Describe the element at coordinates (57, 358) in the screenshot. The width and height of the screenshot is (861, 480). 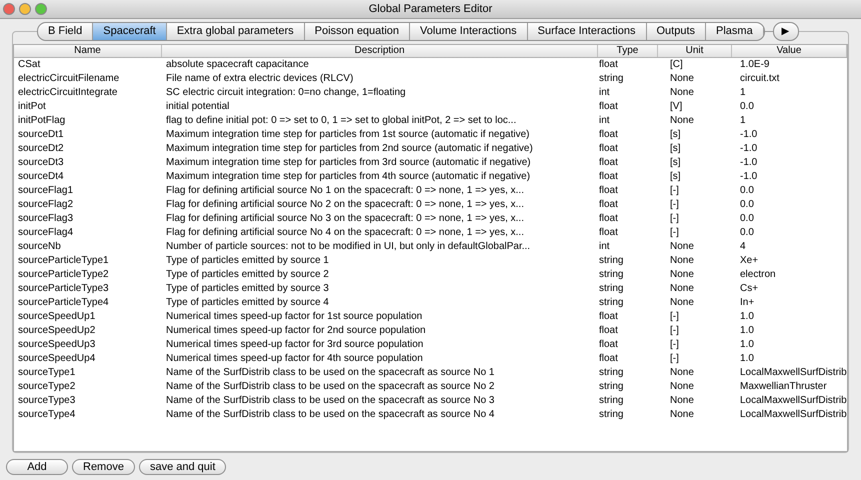
I see `table-cell: sourceSpeedUp4` at that location.